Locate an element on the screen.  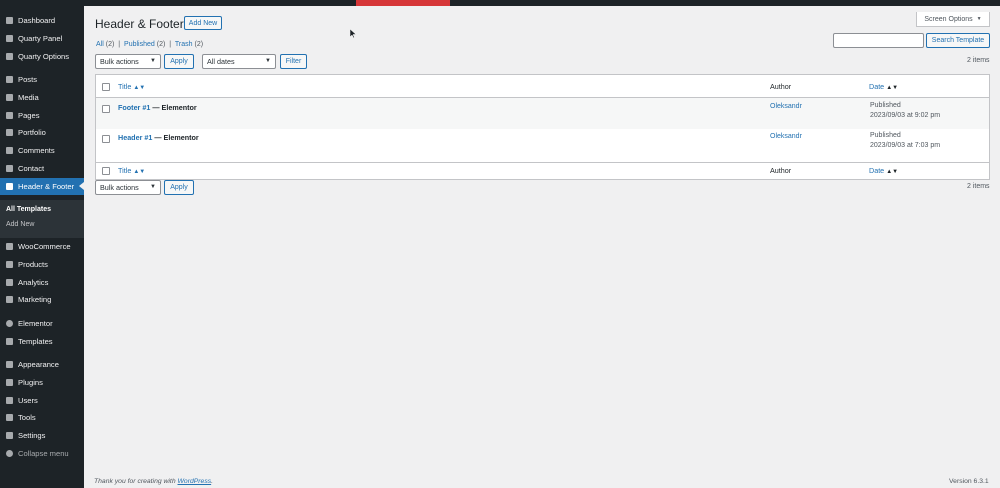
products-icon is located at coordinates (9, 264).